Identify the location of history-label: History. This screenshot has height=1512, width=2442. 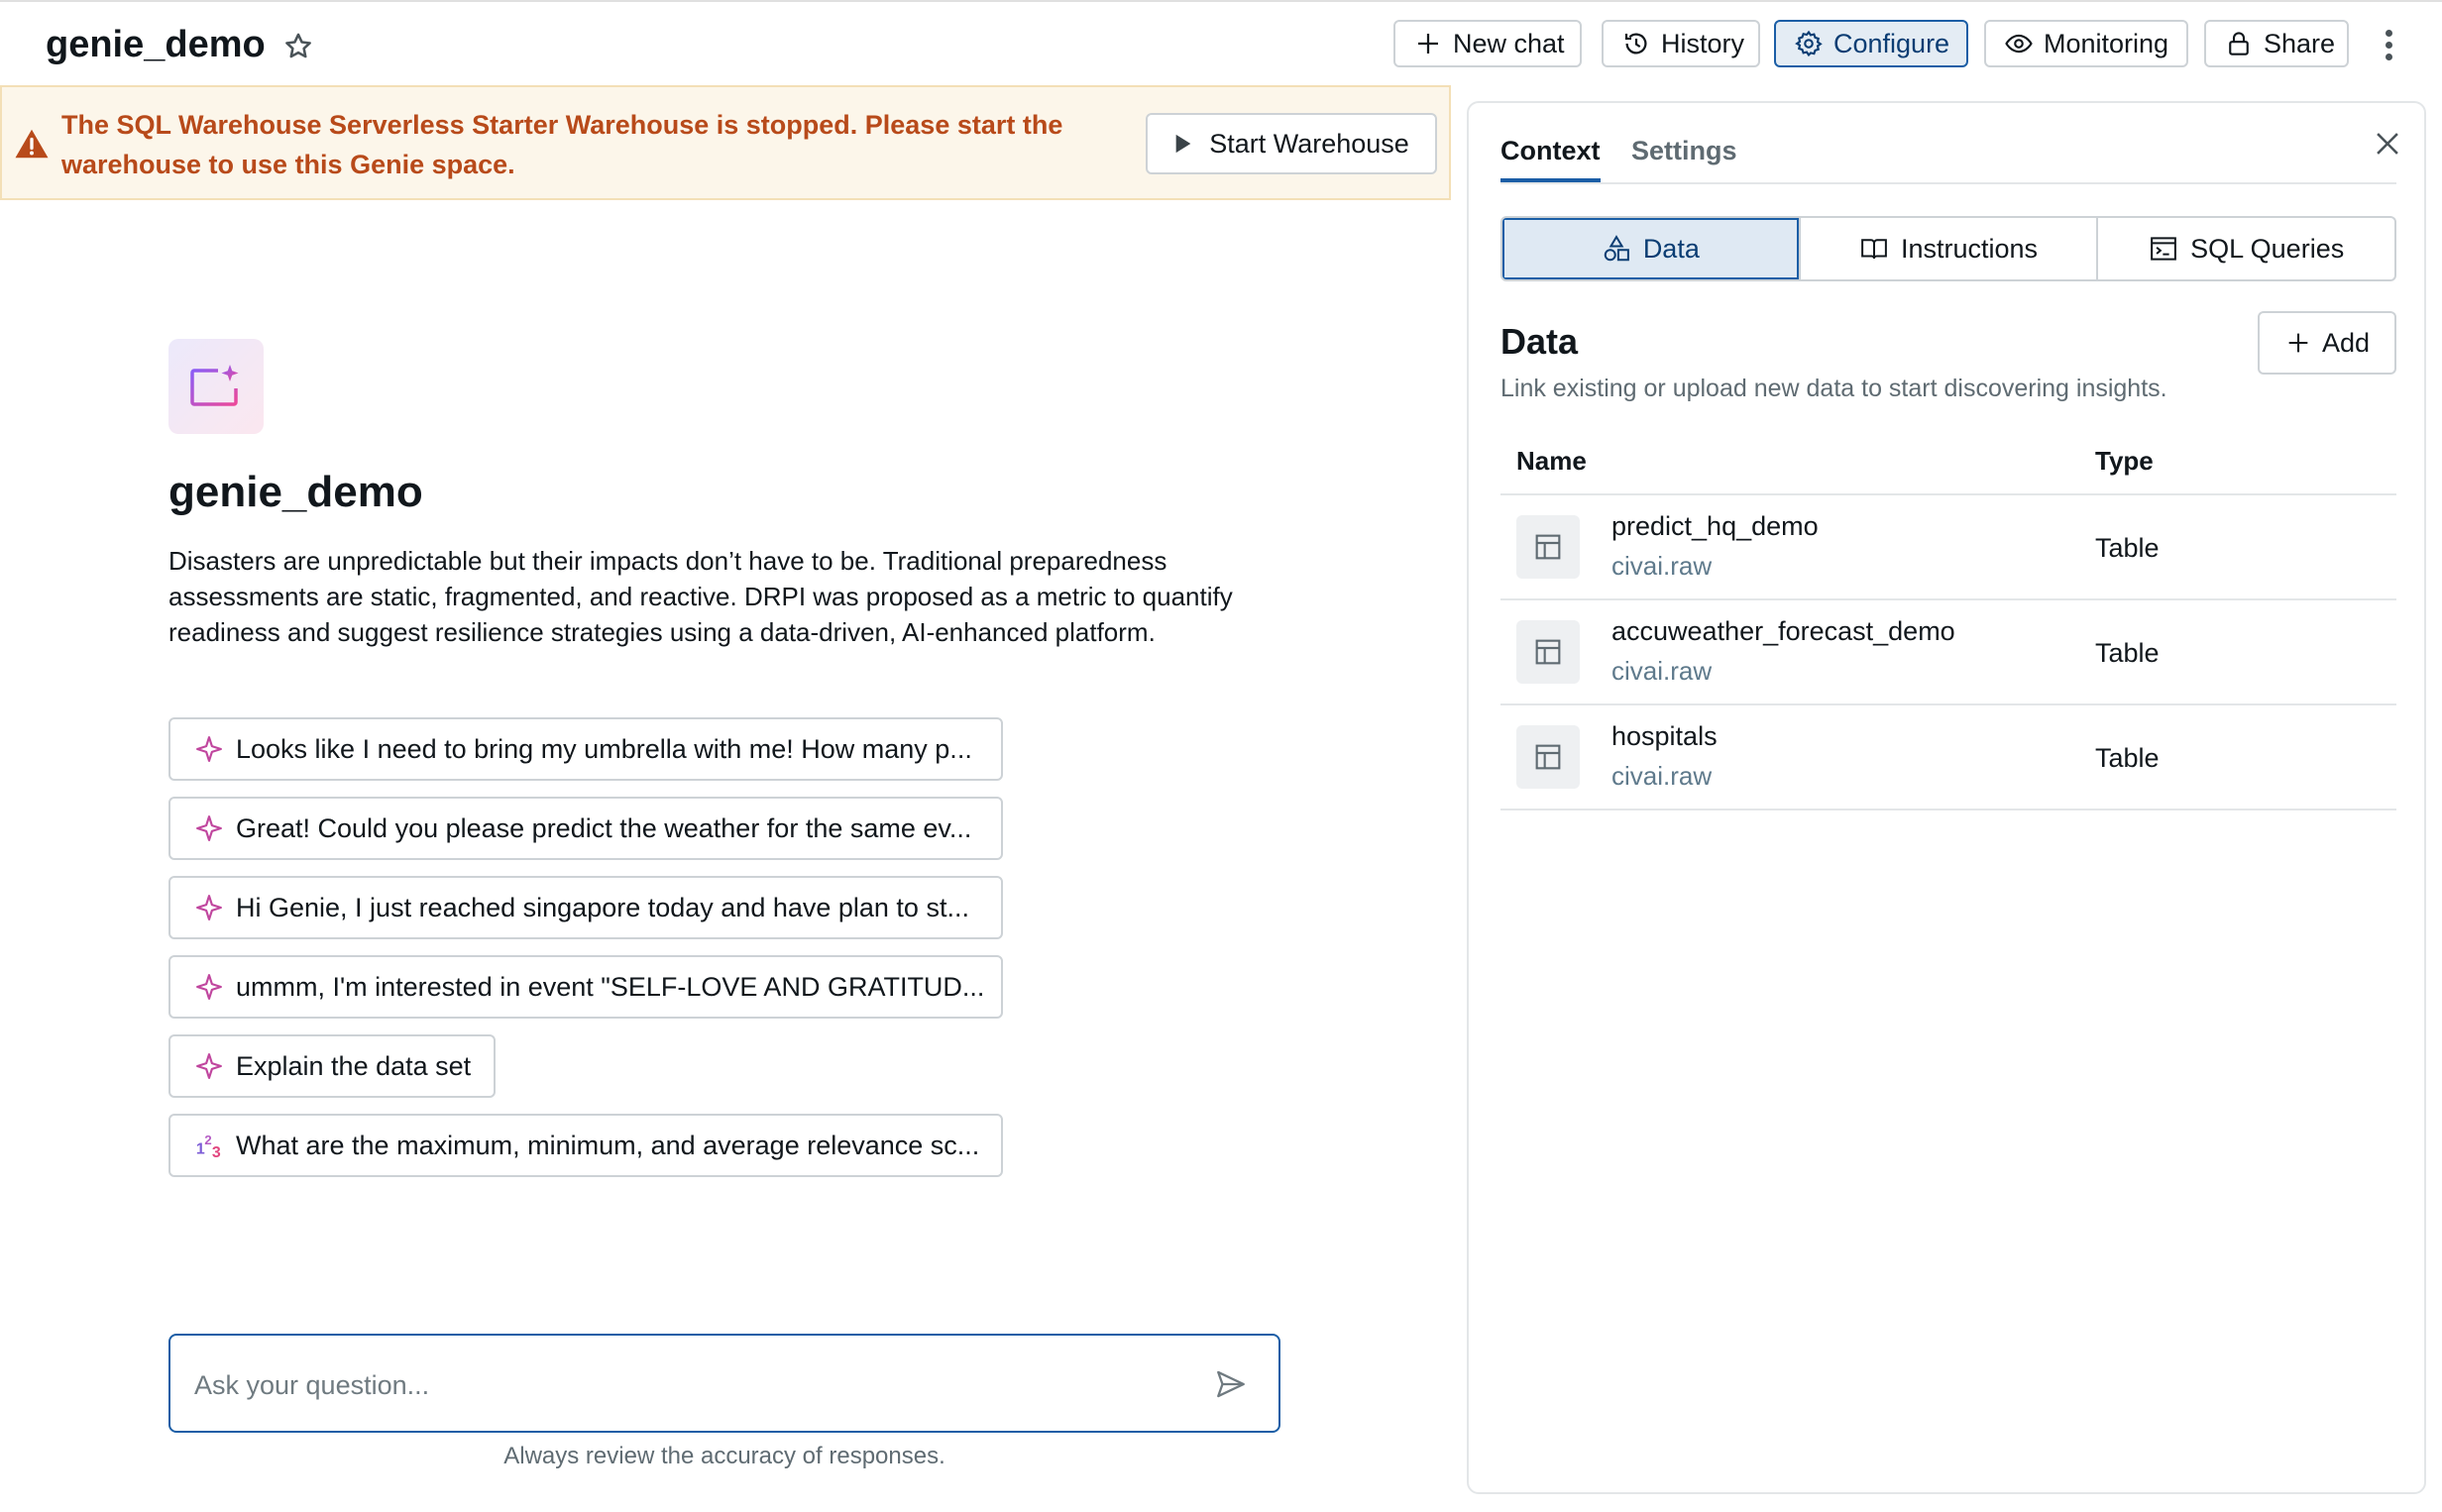
(1703, 43).